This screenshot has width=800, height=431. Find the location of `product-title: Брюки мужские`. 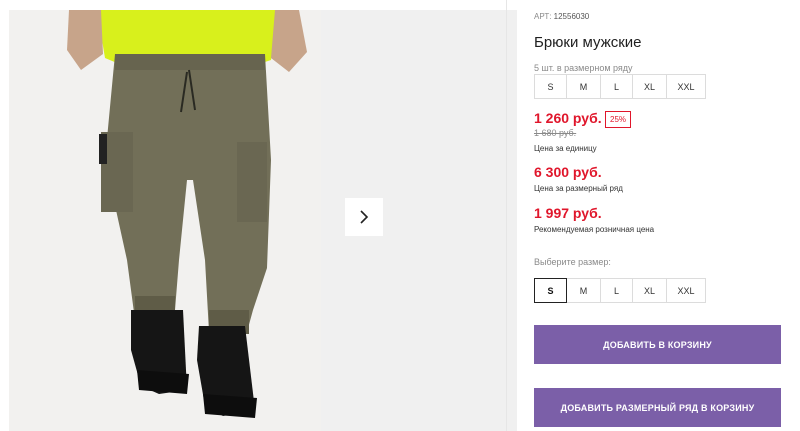

product-title: Брюки мужские is located at coordinates (588, 42).